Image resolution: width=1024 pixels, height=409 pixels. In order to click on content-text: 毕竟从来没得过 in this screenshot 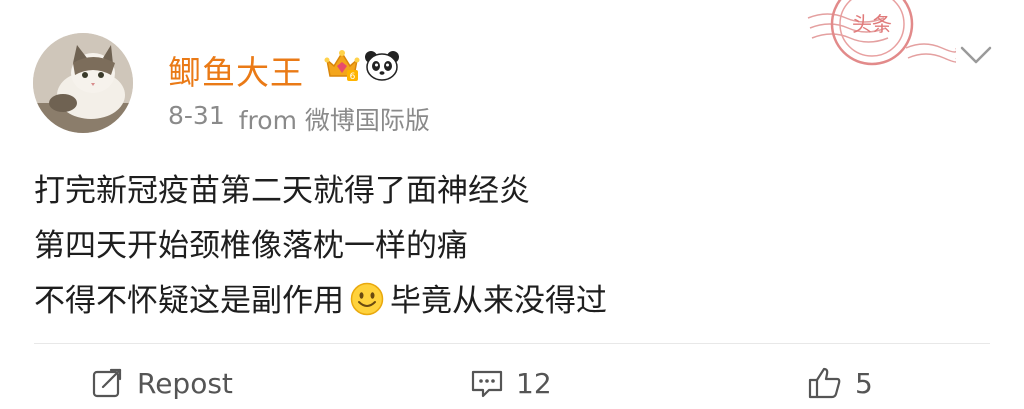, I will do `click(498, 301)`.